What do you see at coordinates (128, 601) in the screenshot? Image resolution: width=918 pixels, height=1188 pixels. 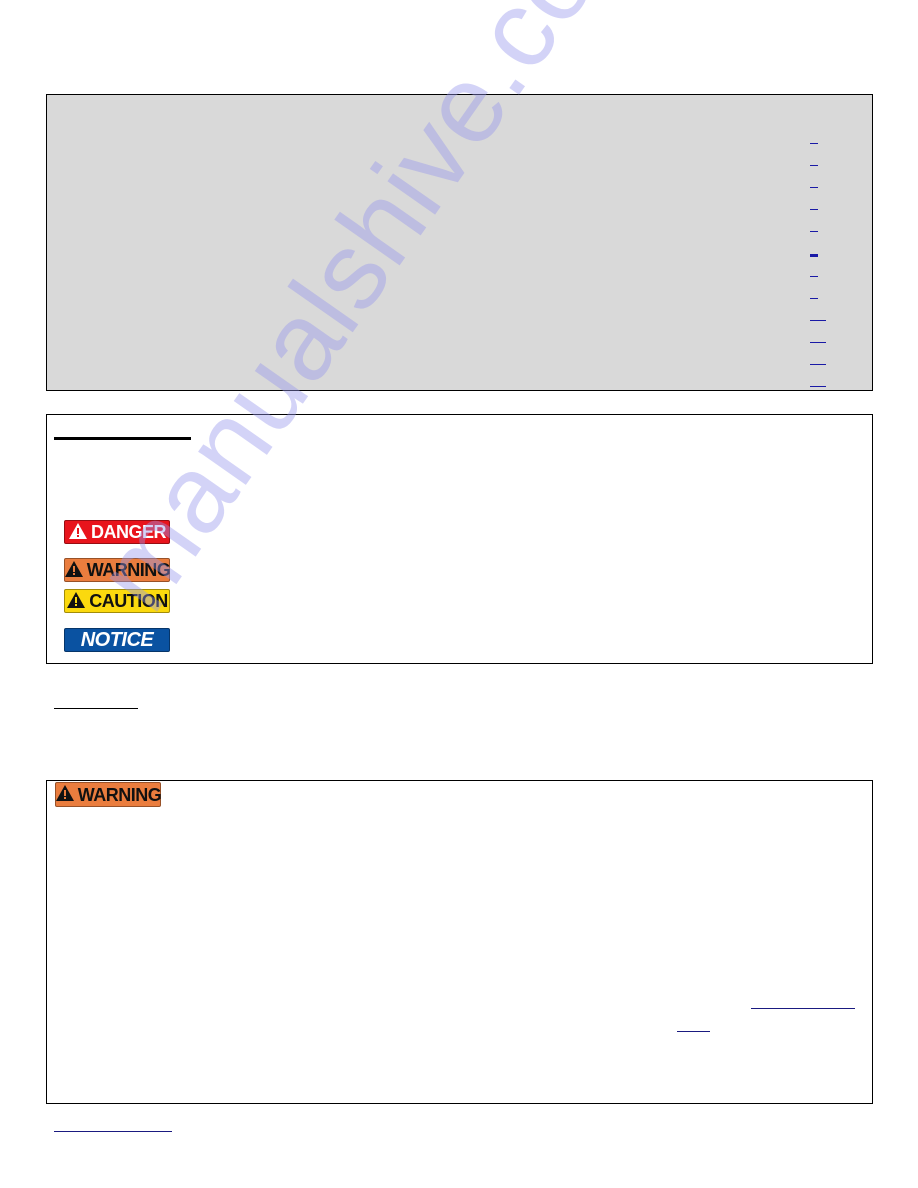 I see `caution-sign-label: CAUTION` at bounding box center [128, 601].